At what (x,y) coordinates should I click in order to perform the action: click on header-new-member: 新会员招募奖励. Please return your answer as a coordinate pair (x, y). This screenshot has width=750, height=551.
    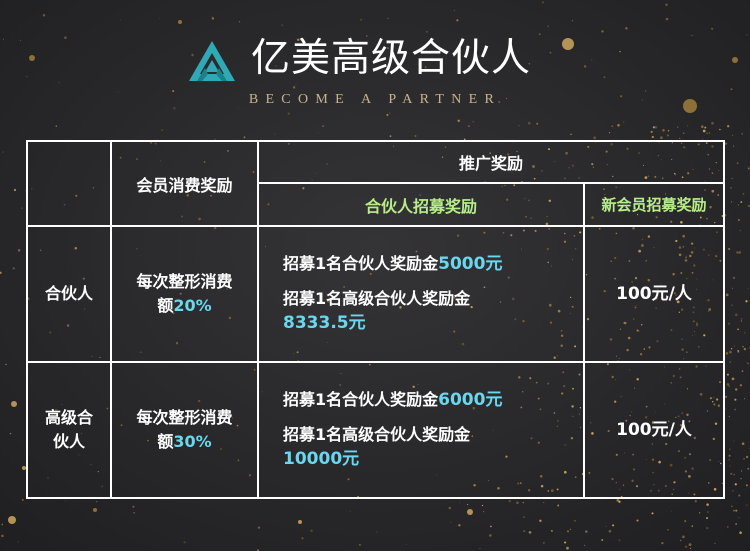
    Looking at the image, I should click on (654, 205).